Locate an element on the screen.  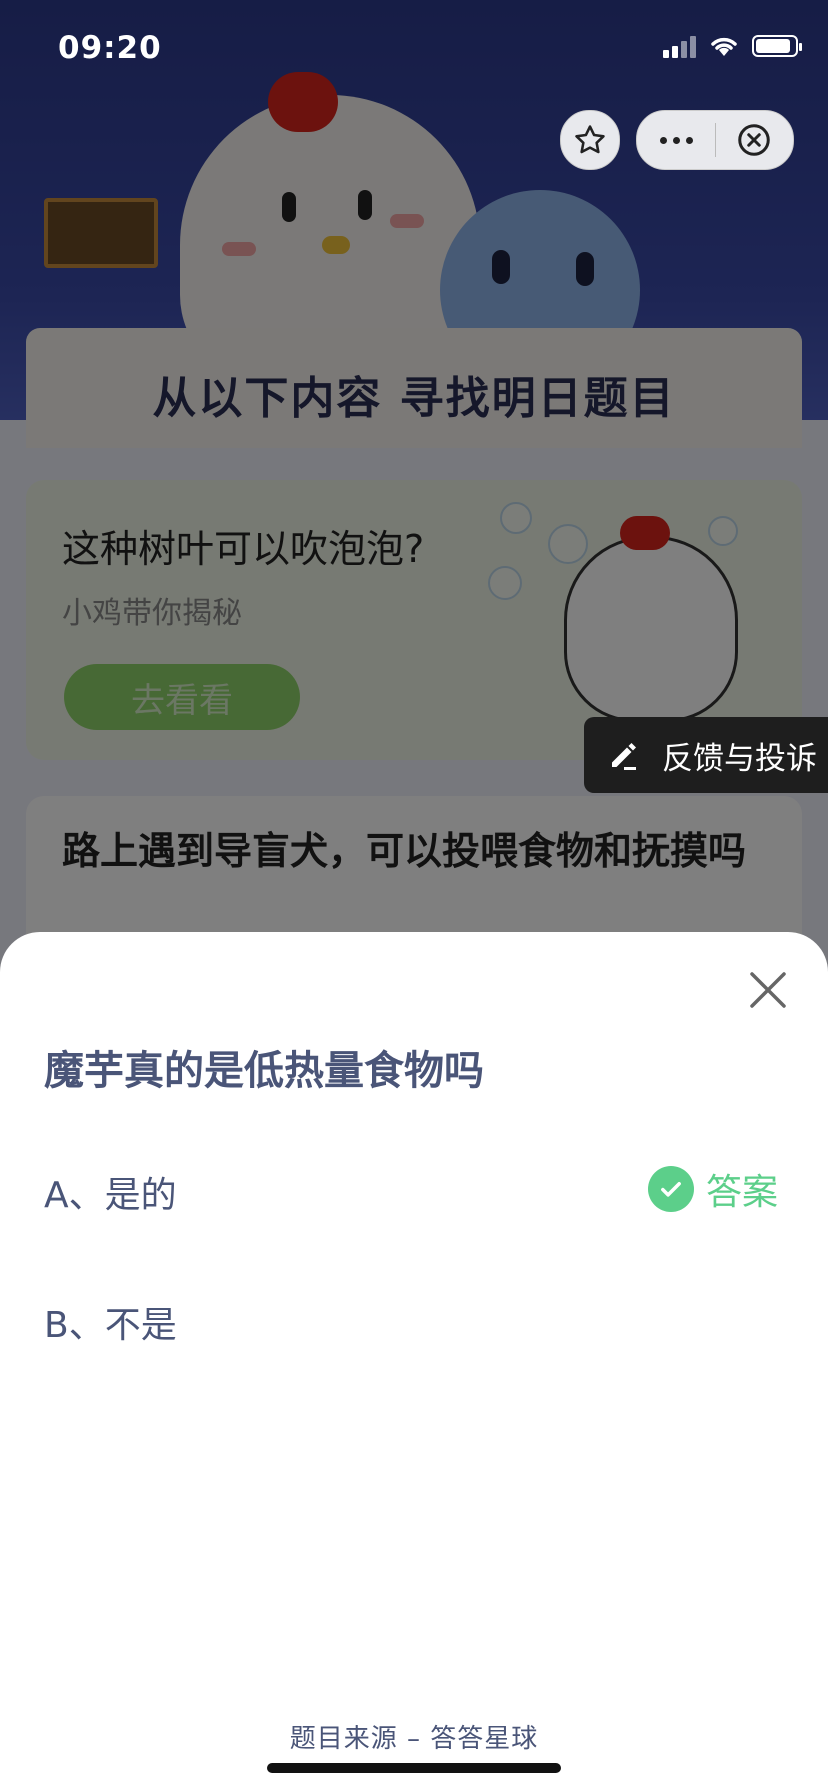
close-icon is located at coordinates (768, 990).